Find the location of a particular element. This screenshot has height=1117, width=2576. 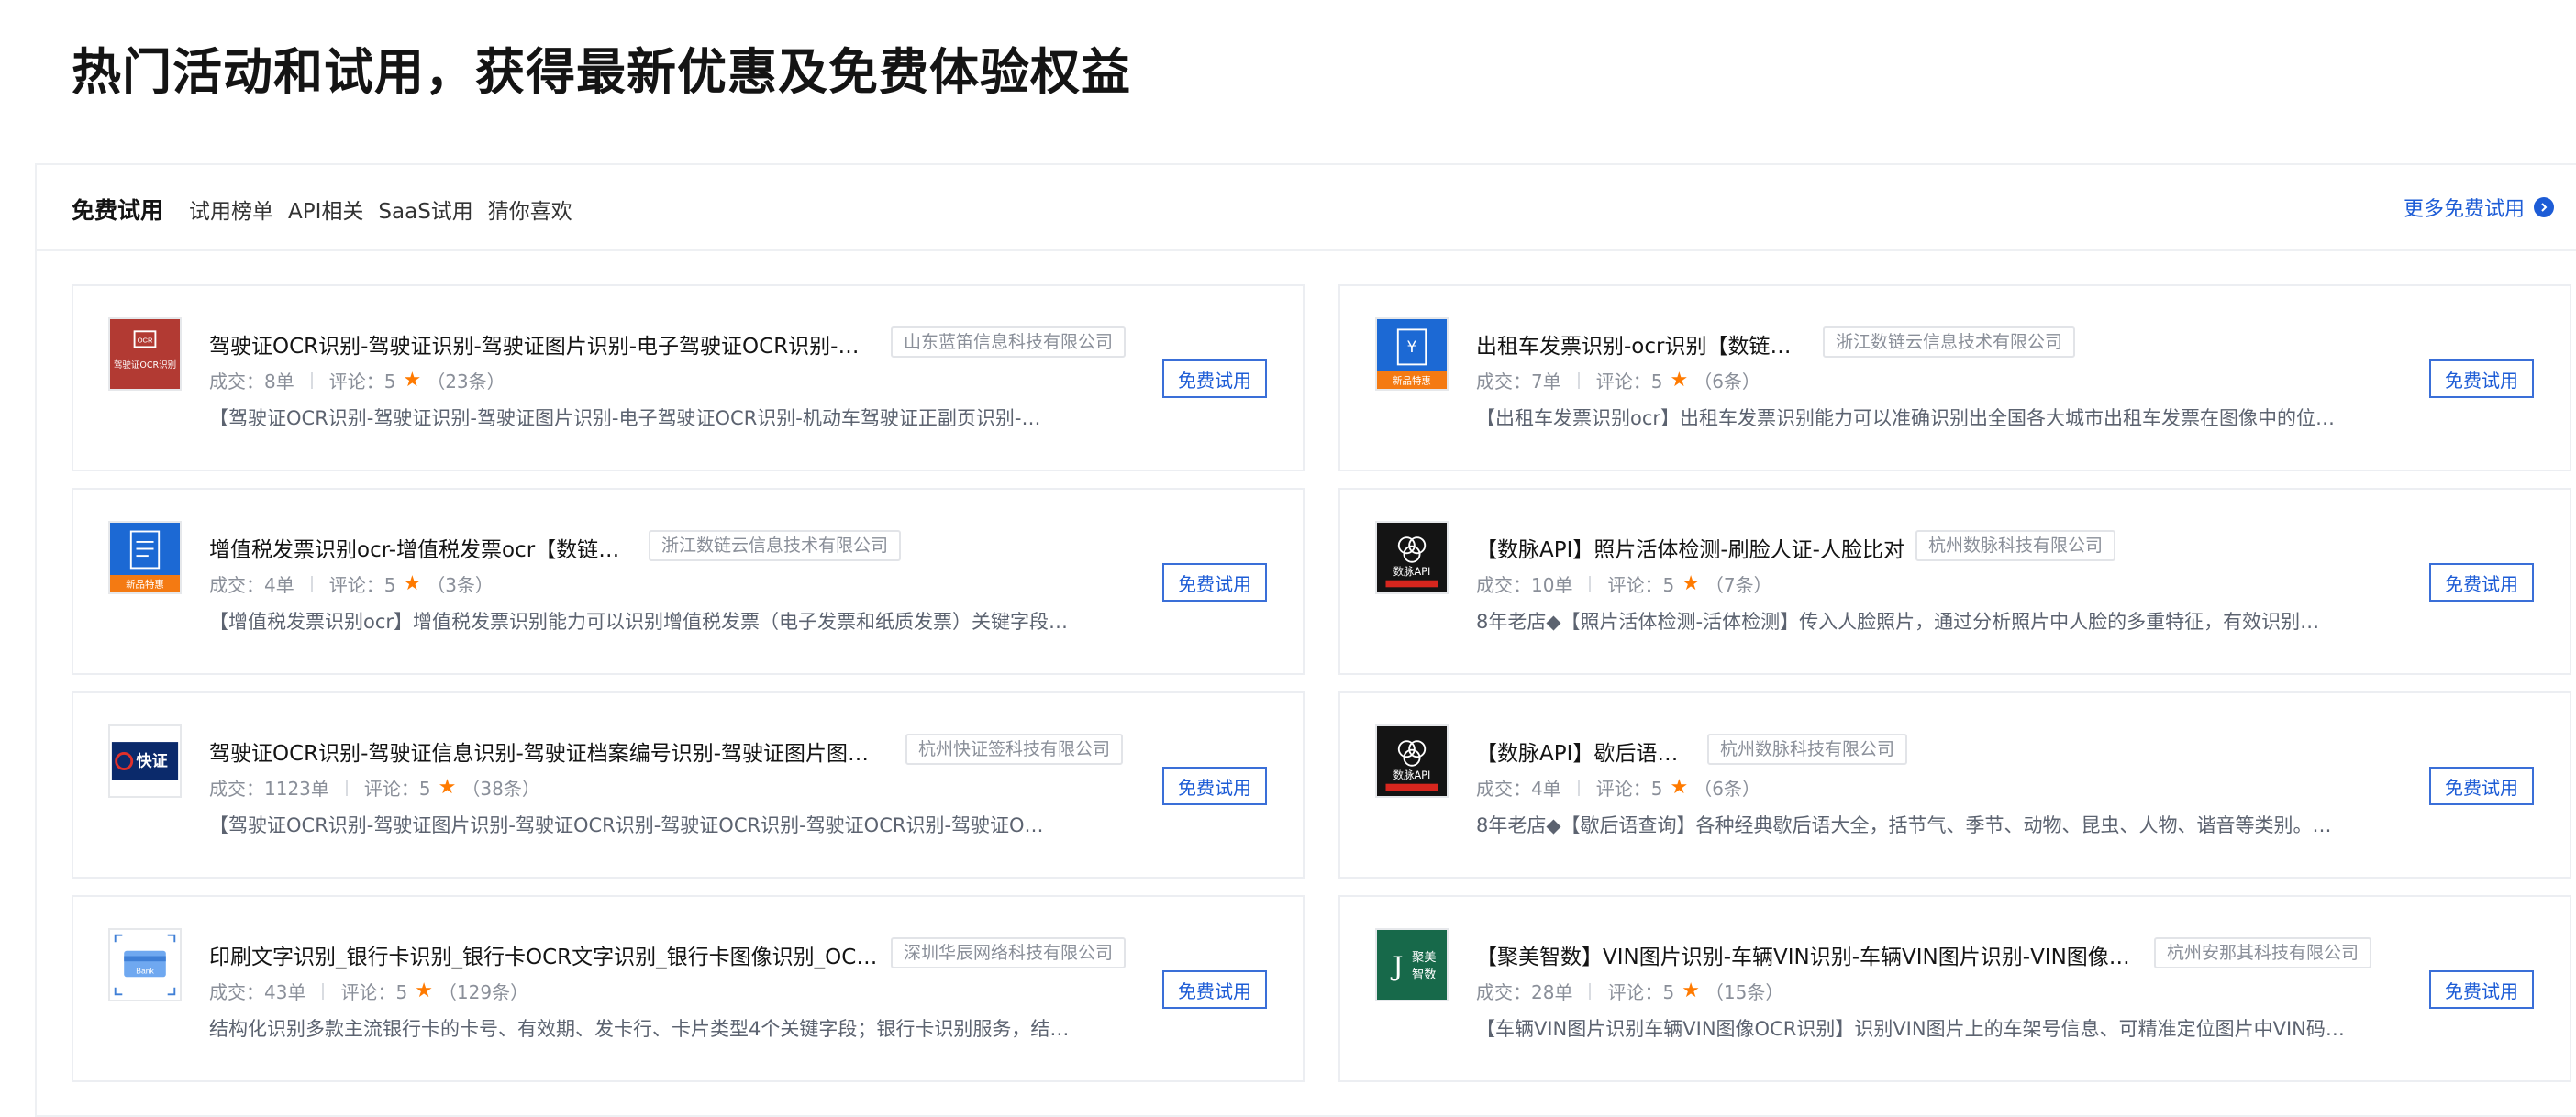

card-meta: 成交：7单 评论：5 ★ （6条） is located at coordinates (1618, 380).